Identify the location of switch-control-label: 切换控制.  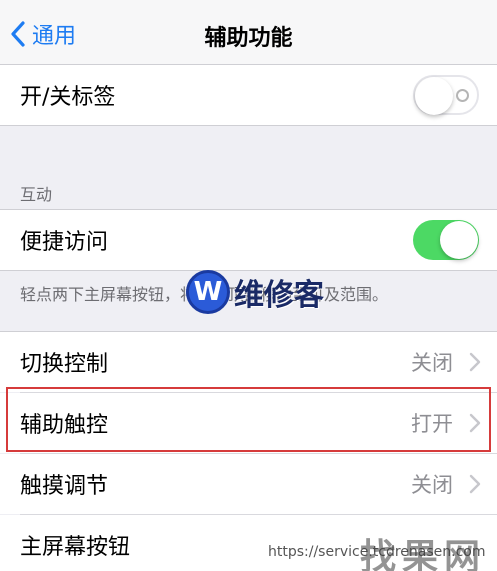
(64, 364).